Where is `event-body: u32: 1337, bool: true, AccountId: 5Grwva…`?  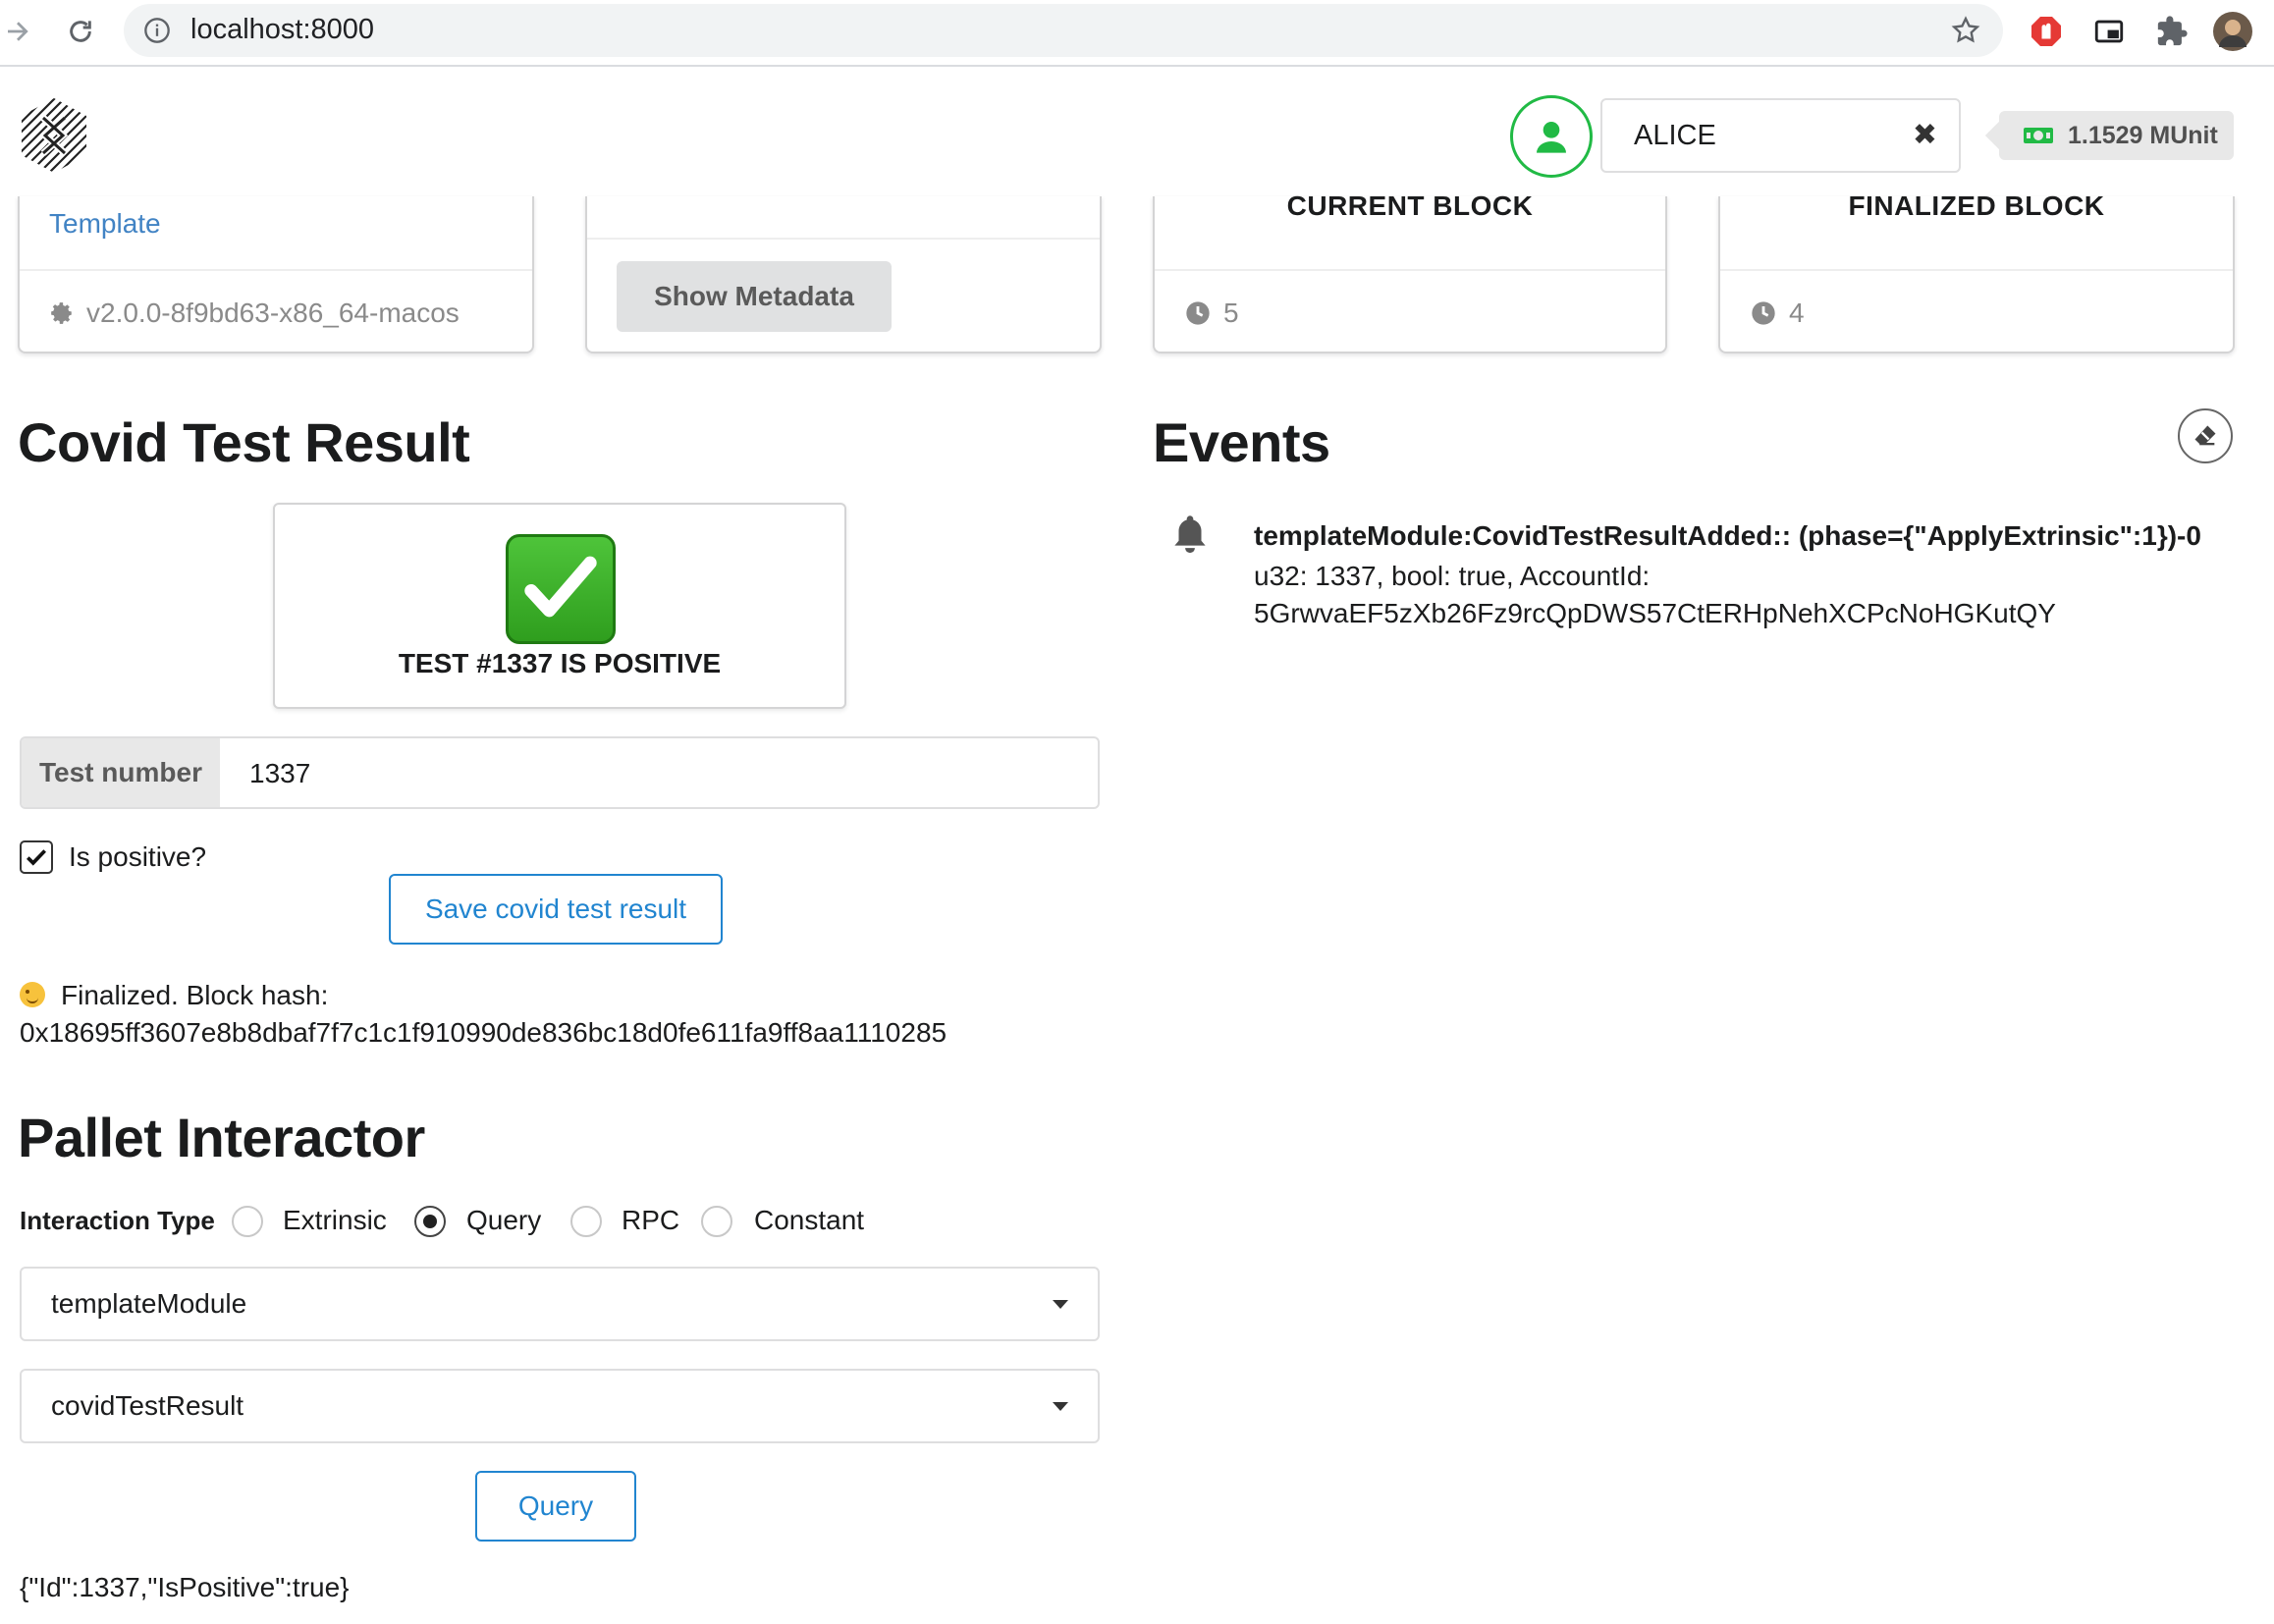
event-body: u32: 1337, bool: true, AccountId: 5Grwva… is located at coordinates (1655, 595).